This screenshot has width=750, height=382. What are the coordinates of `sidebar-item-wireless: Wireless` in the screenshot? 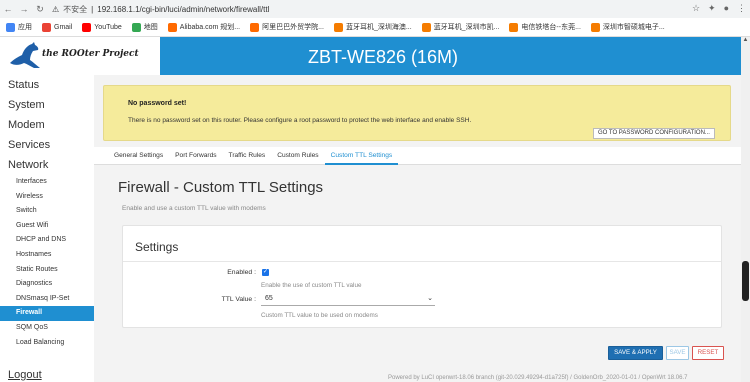 It's located at (47, 197).